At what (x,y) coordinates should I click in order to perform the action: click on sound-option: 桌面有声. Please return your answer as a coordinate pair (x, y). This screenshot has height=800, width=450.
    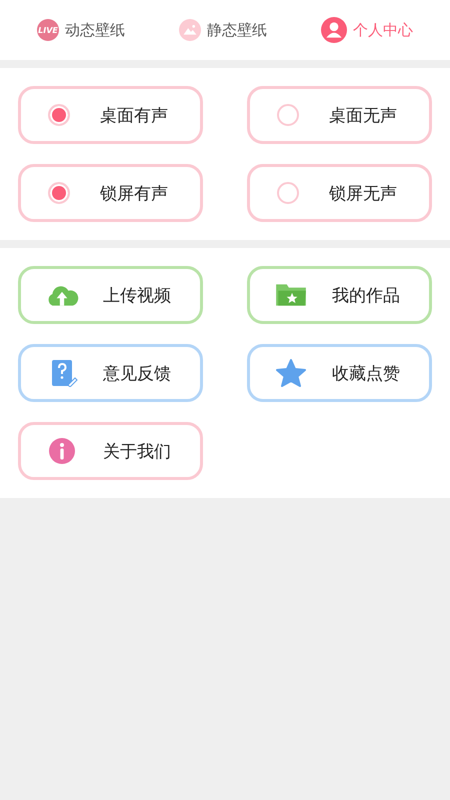
    Looking at the image, I should click on (110, 115).